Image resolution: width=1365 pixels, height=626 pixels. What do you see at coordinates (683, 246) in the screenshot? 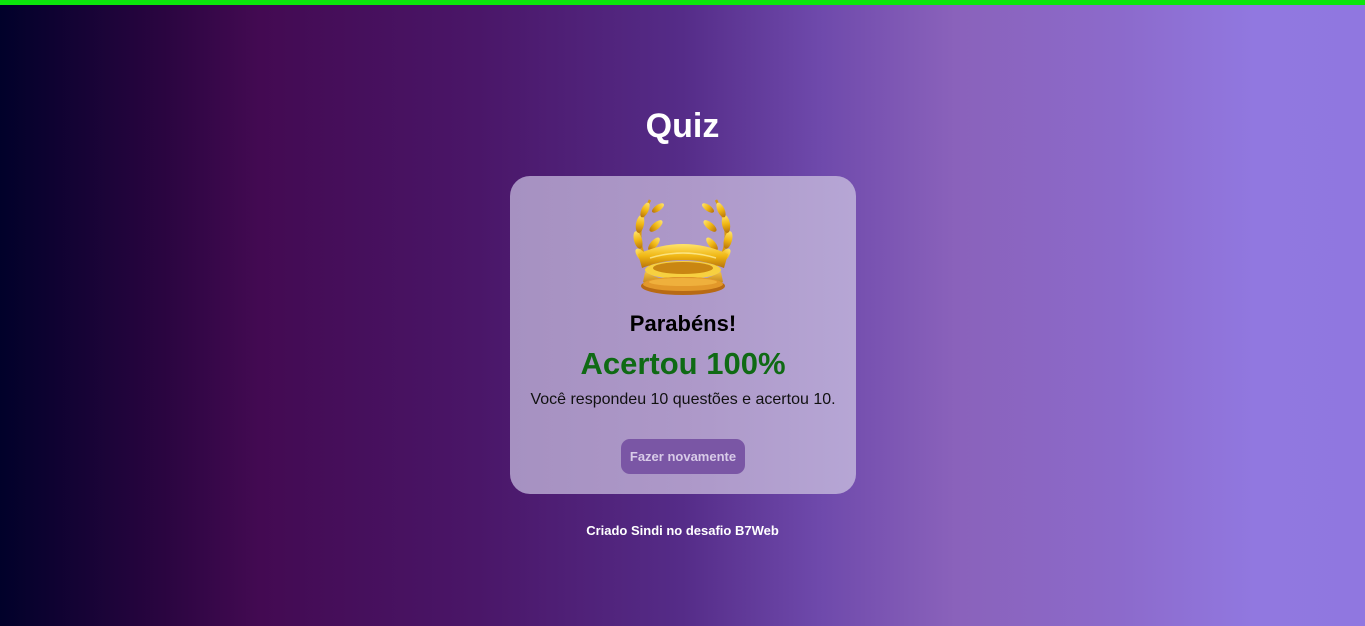
I see `laurel-trophy-icon` at bounding box center [683, 246].